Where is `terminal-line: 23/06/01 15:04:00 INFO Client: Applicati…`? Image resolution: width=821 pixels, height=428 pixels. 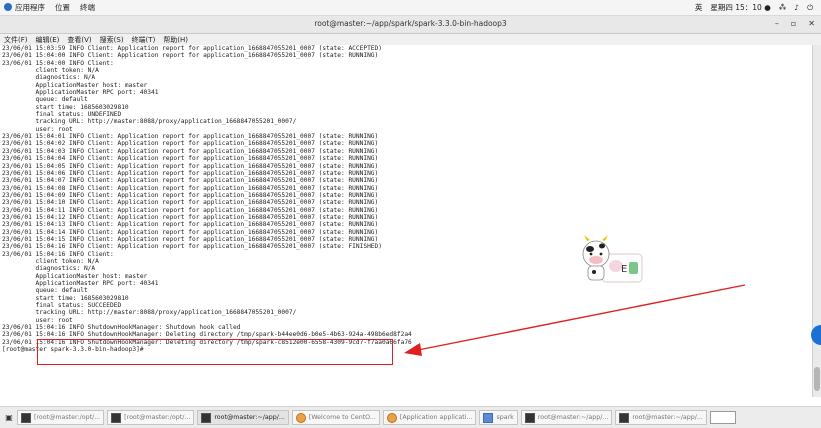 terminal-line: 23/06/01 15:04:00 INFO Client: Applicati… is located at coordinates (190, 56).